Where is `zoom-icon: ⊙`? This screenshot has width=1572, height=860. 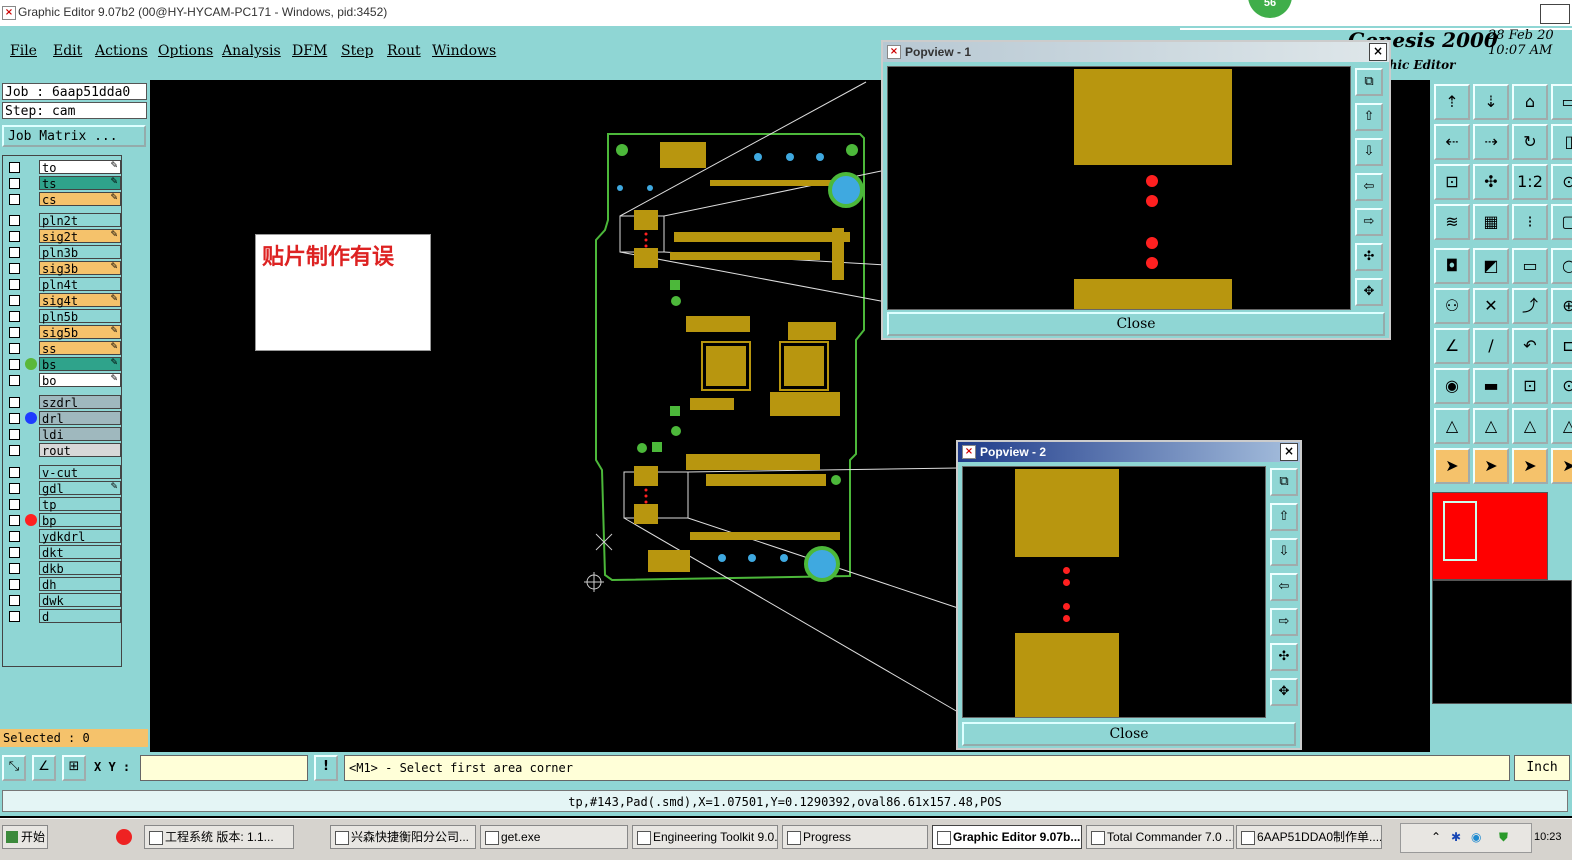
zoom-icon: ⊙ is located at coordinates (1561, 182).